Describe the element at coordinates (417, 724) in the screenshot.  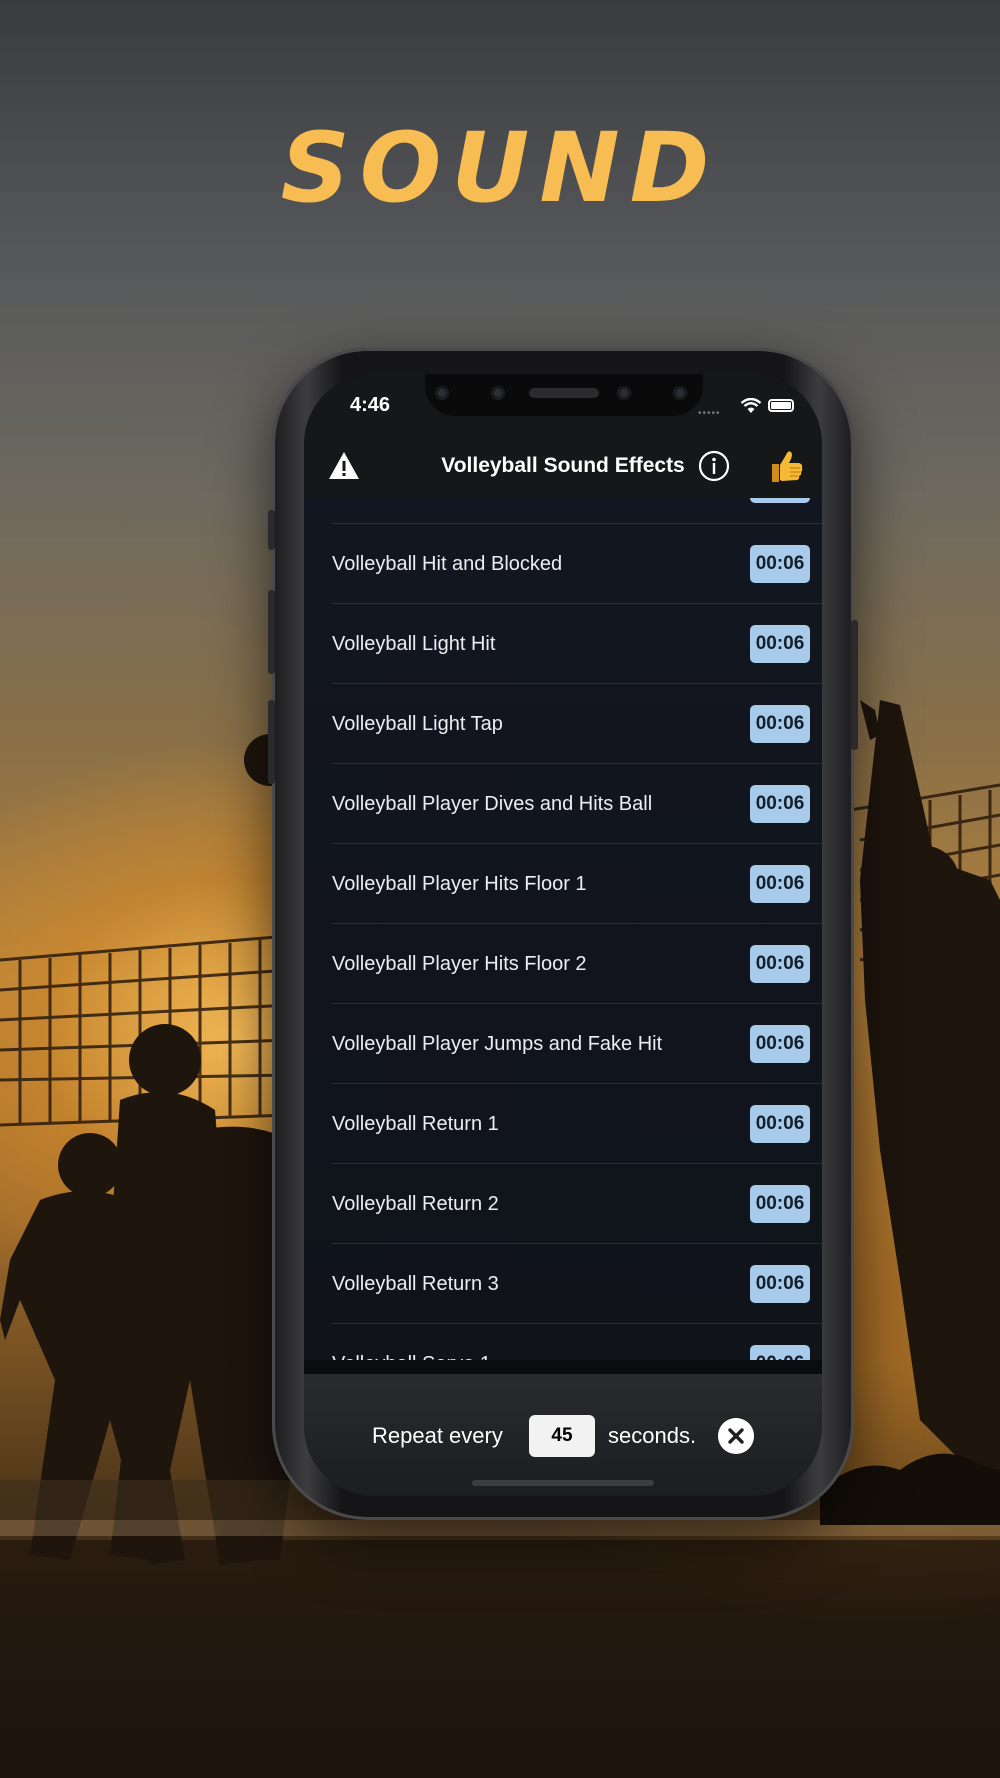
I see `sound-label: Volleyball Light Tap` at that location.